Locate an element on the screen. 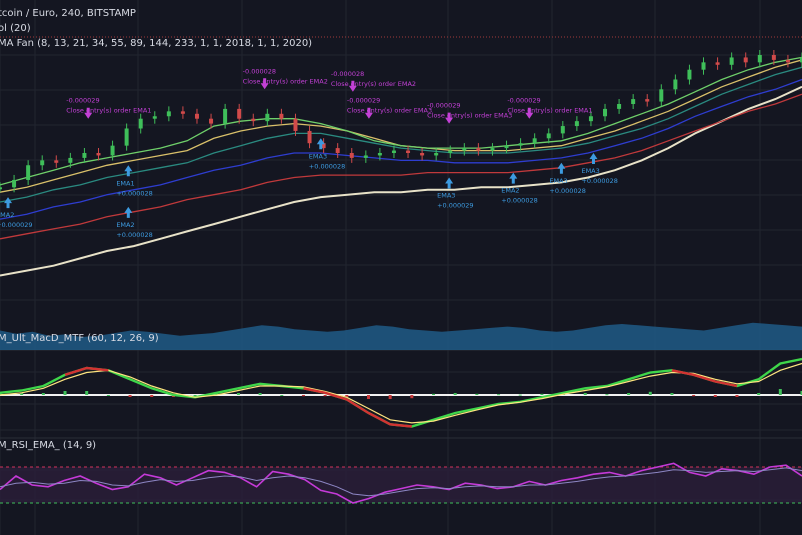  sell-signal-label: Close entry(s) order EMA1 is located at coordinates (549, 111).